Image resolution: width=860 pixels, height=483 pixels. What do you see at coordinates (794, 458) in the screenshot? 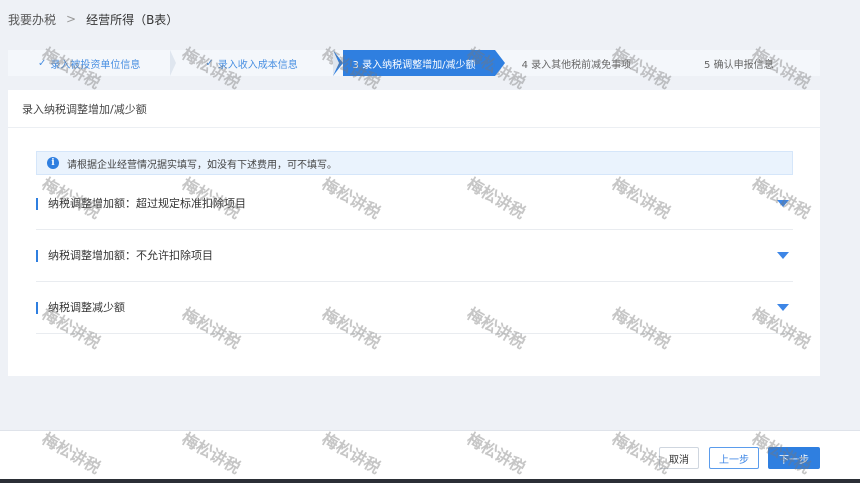
I see `next-step-button: 下一步` at bounding box center [794, 458].